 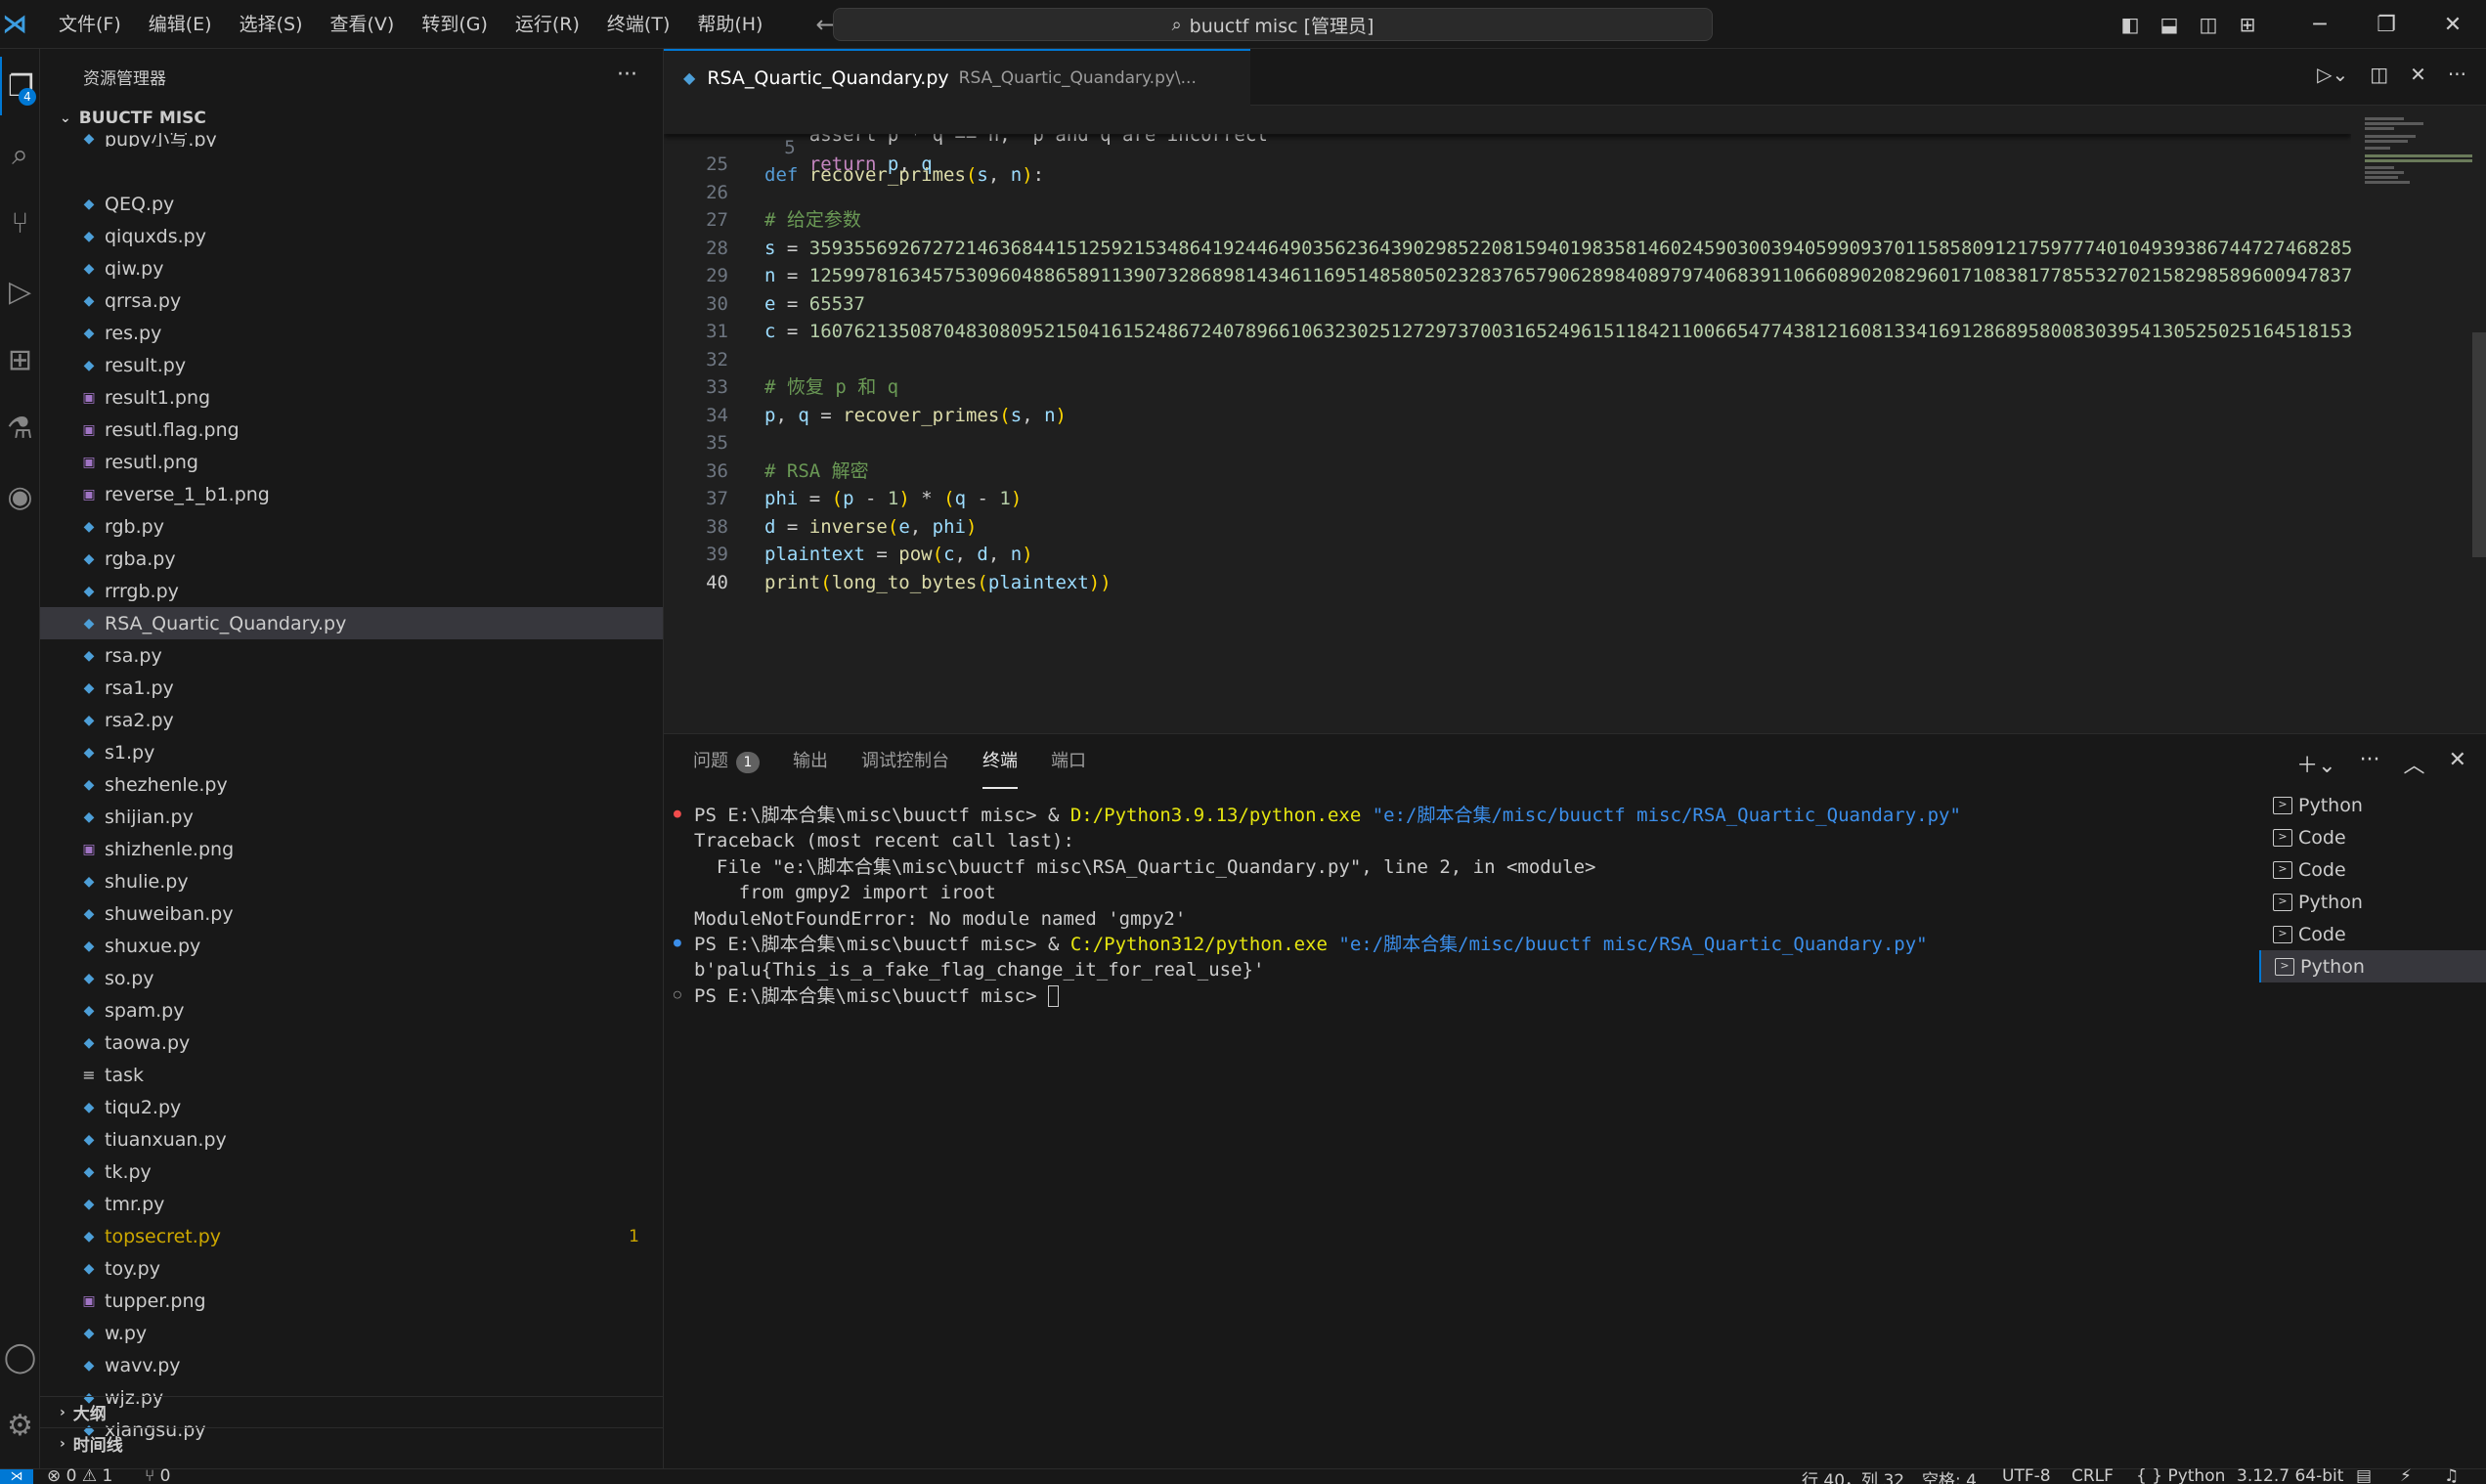 I want to click on toggle-secondary-sidebar-icon: ◫, so click(x=2208, y=24).